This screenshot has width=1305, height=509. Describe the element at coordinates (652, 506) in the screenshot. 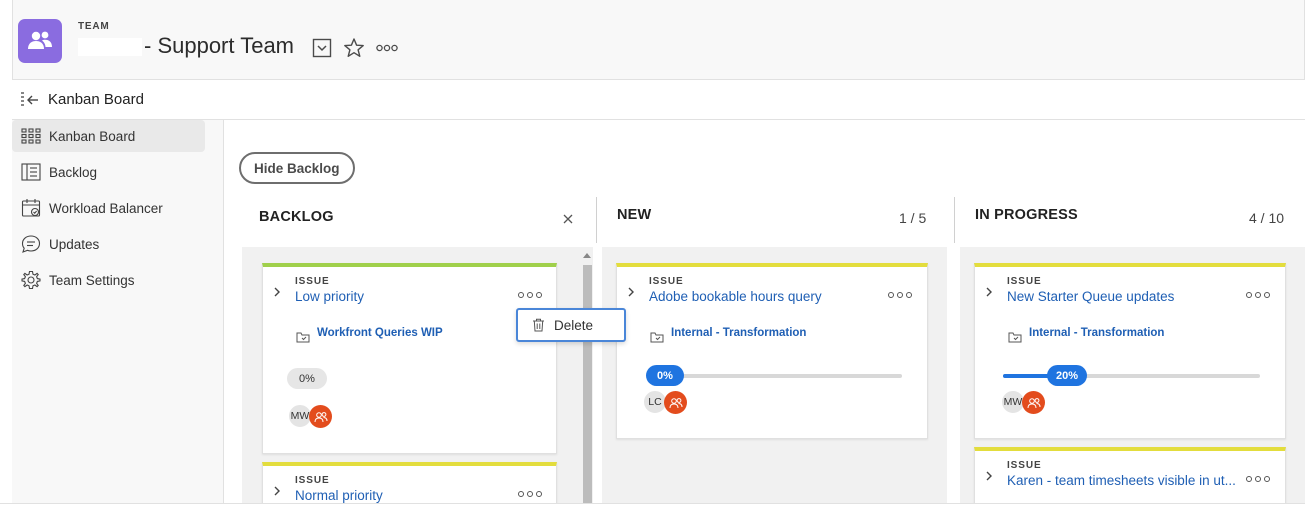

I see `page-bottom-edge` at that location.